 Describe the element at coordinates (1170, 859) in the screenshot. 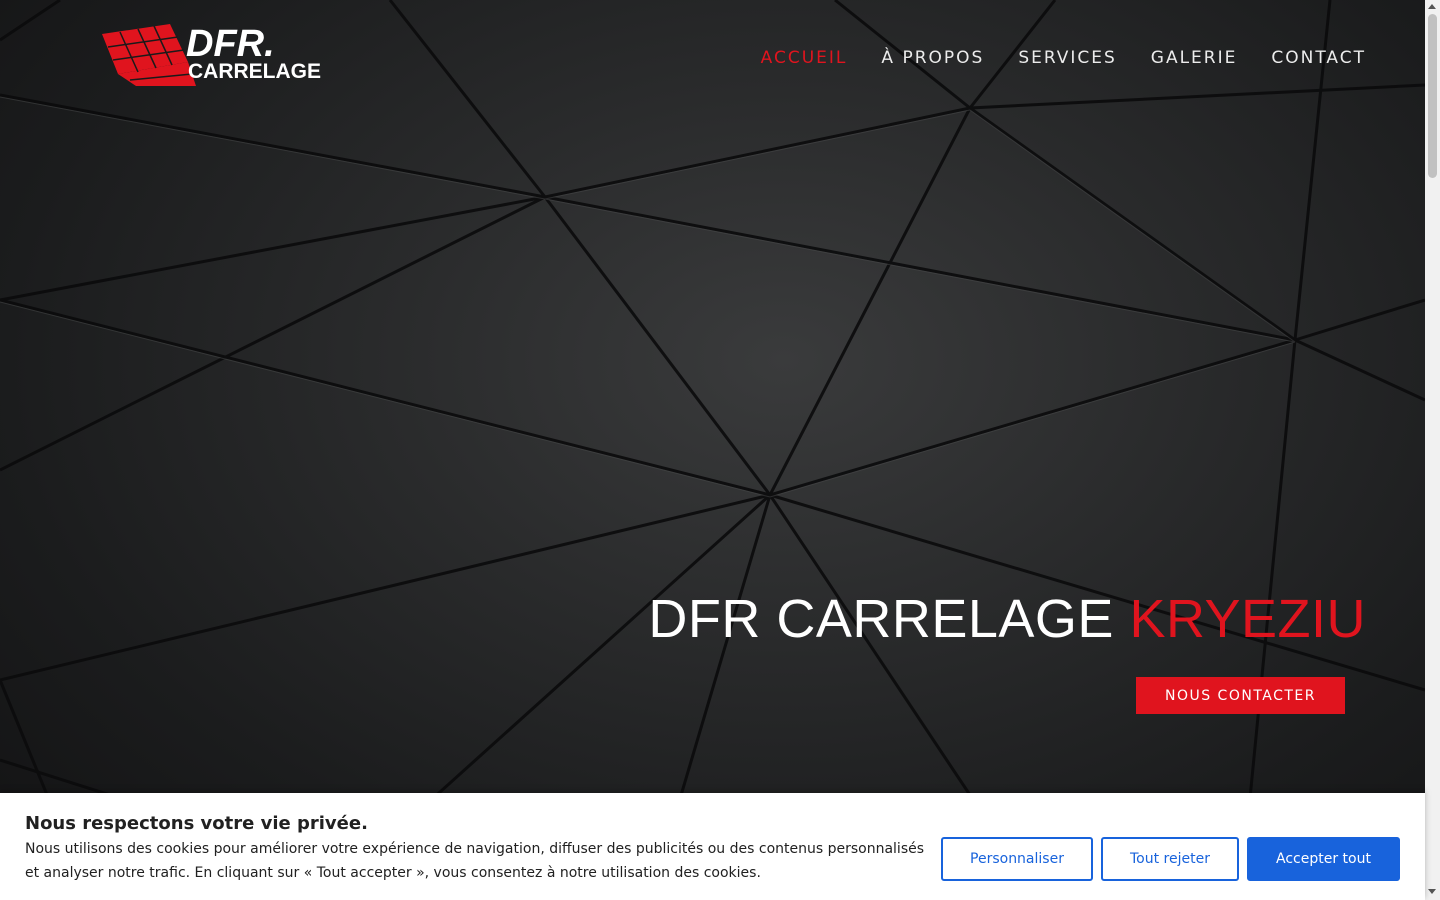

I see `reject-all-button: Tout rejeter` at that location.